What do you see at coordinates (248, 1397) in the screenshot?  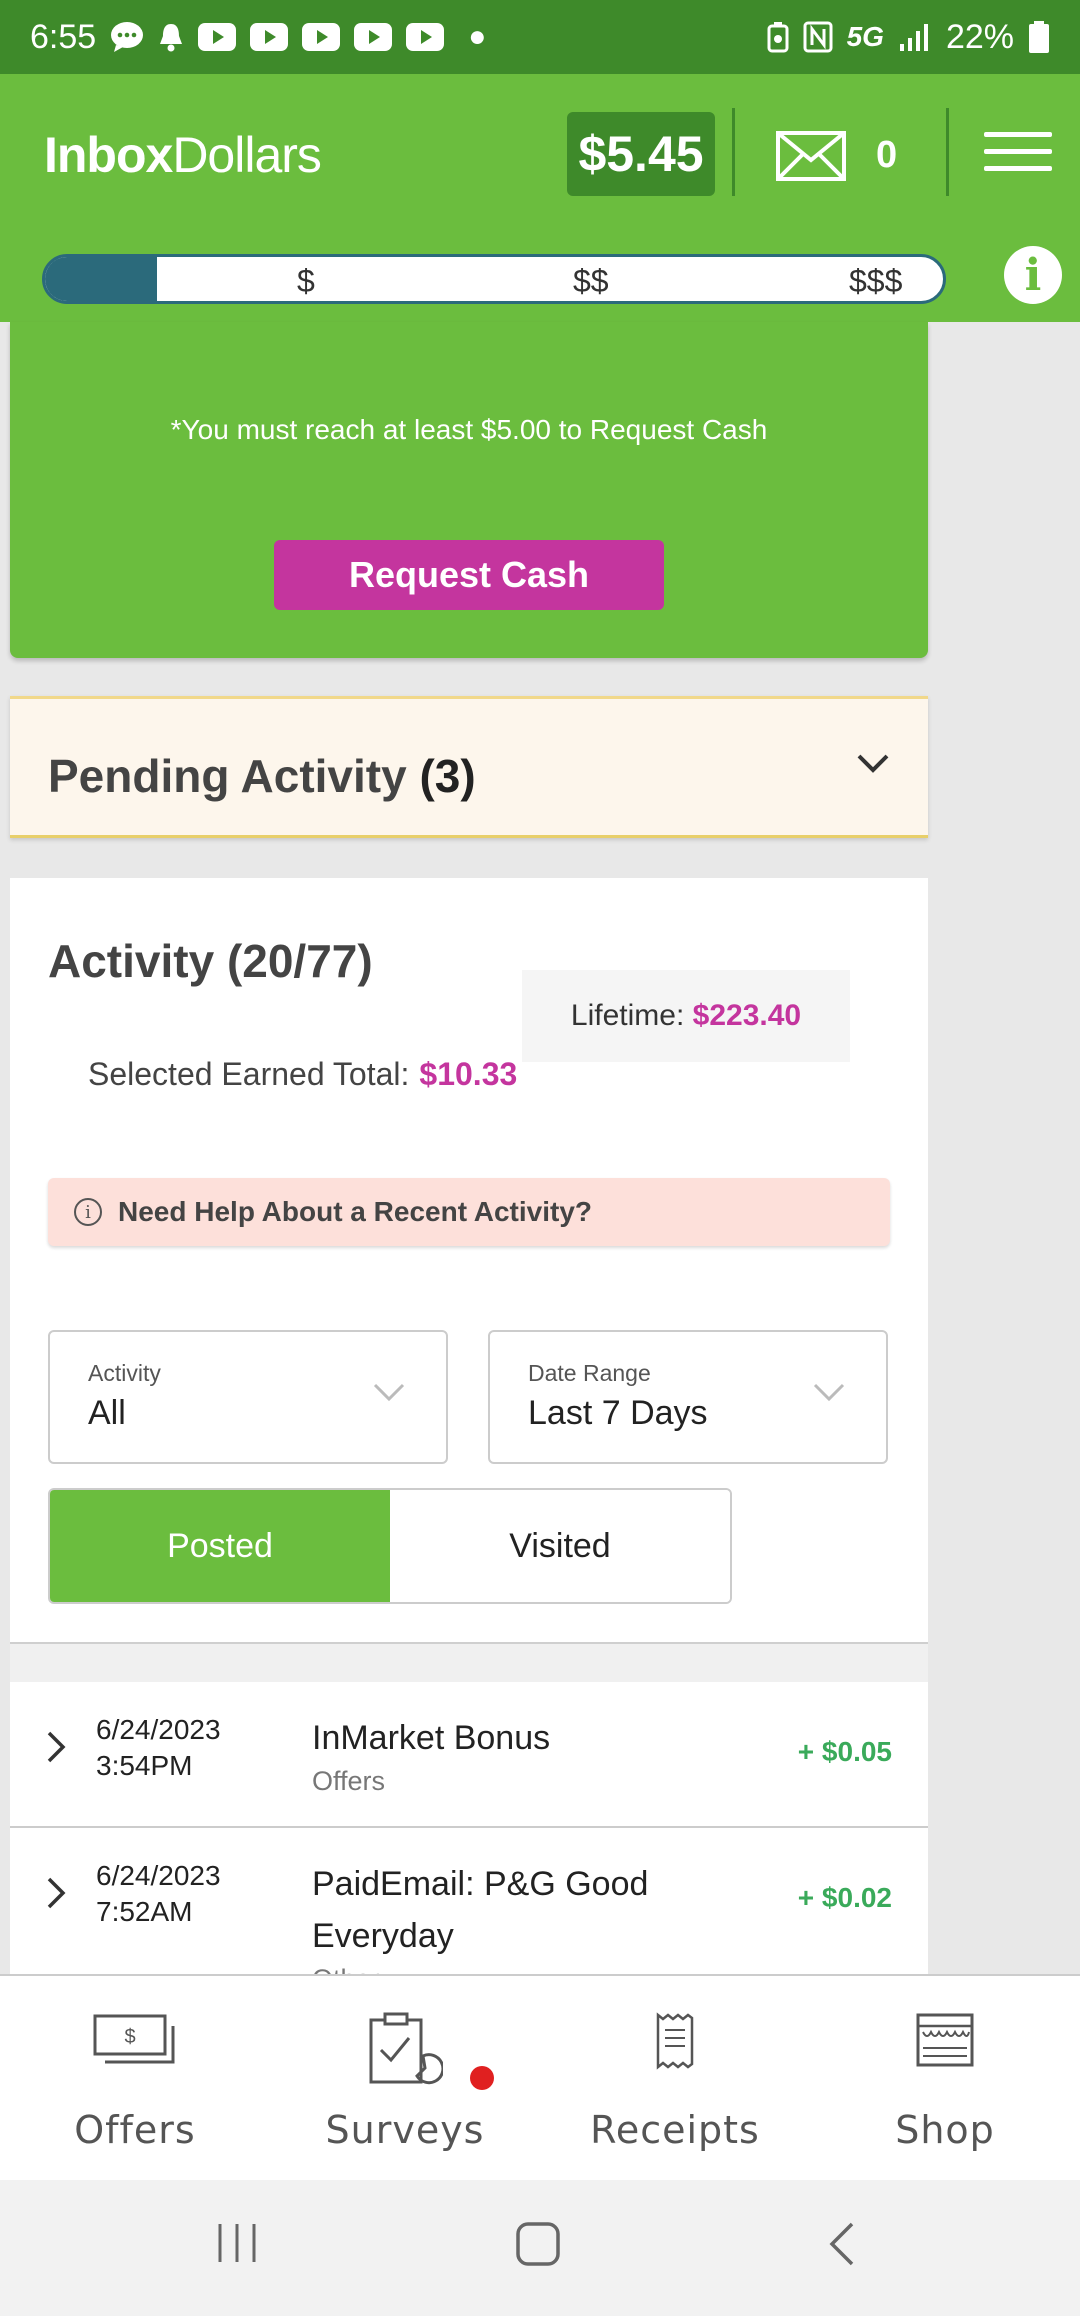 I see `activity-filter-select: Activity All` at bounding box center [248, 1397].